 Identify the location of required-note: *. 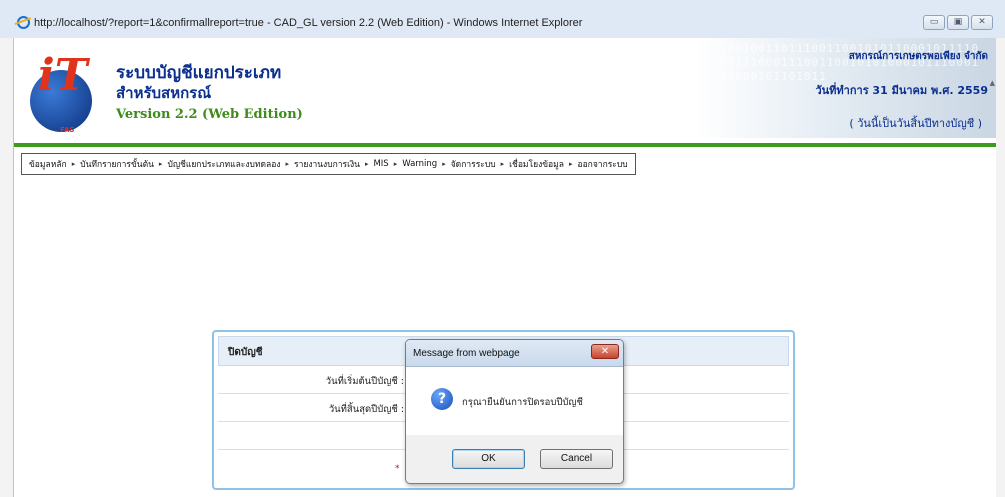
(397, 469).